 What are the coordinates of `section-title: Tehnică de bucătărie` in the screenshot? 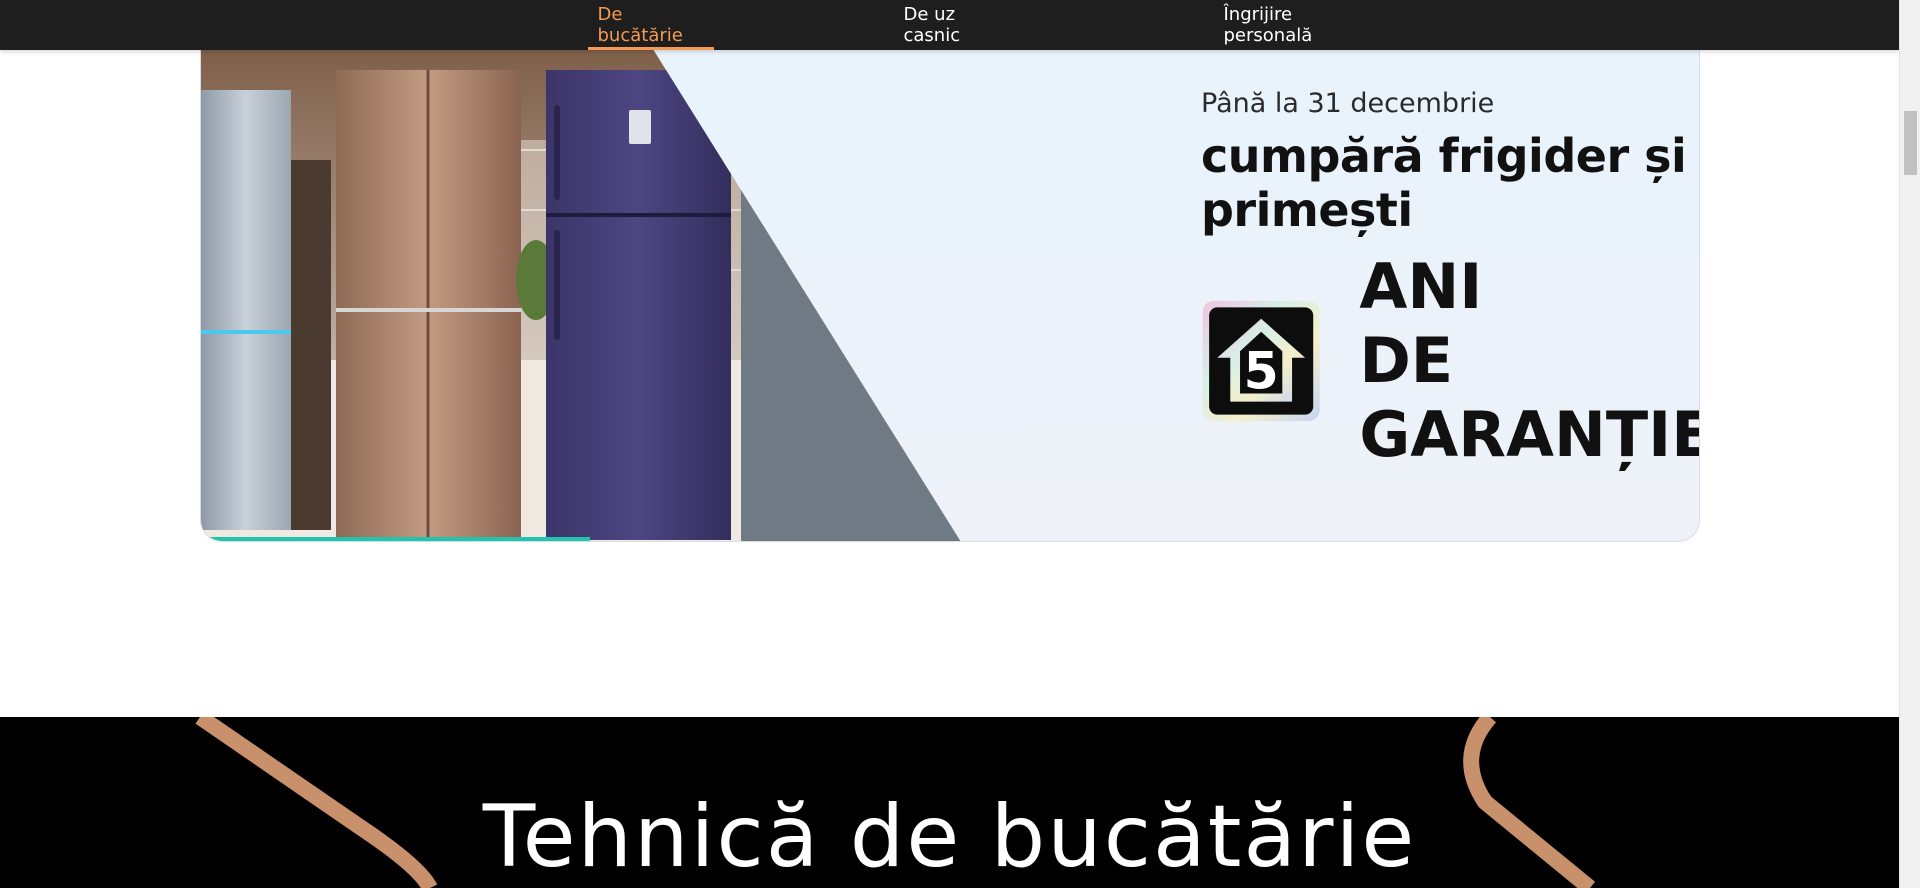 It's located at (949, 837).